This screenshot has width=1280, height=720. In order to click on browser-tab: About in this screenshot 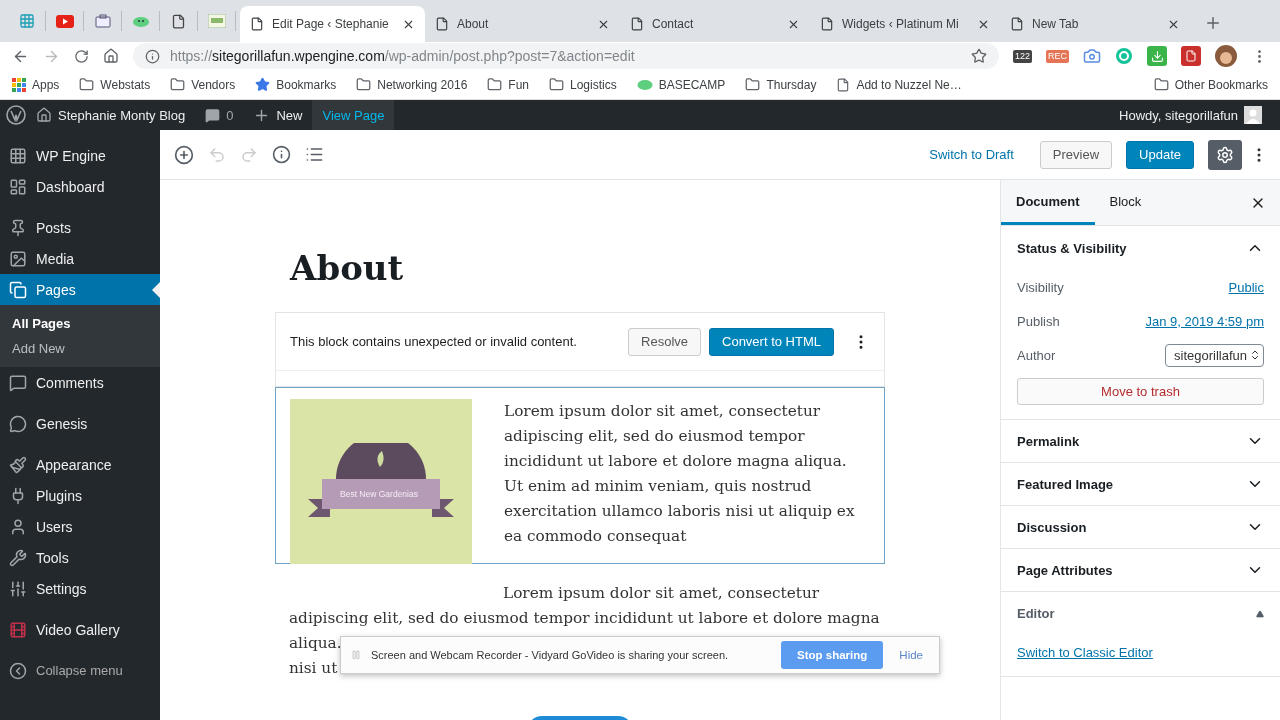, I will do `click(522, 24)`.